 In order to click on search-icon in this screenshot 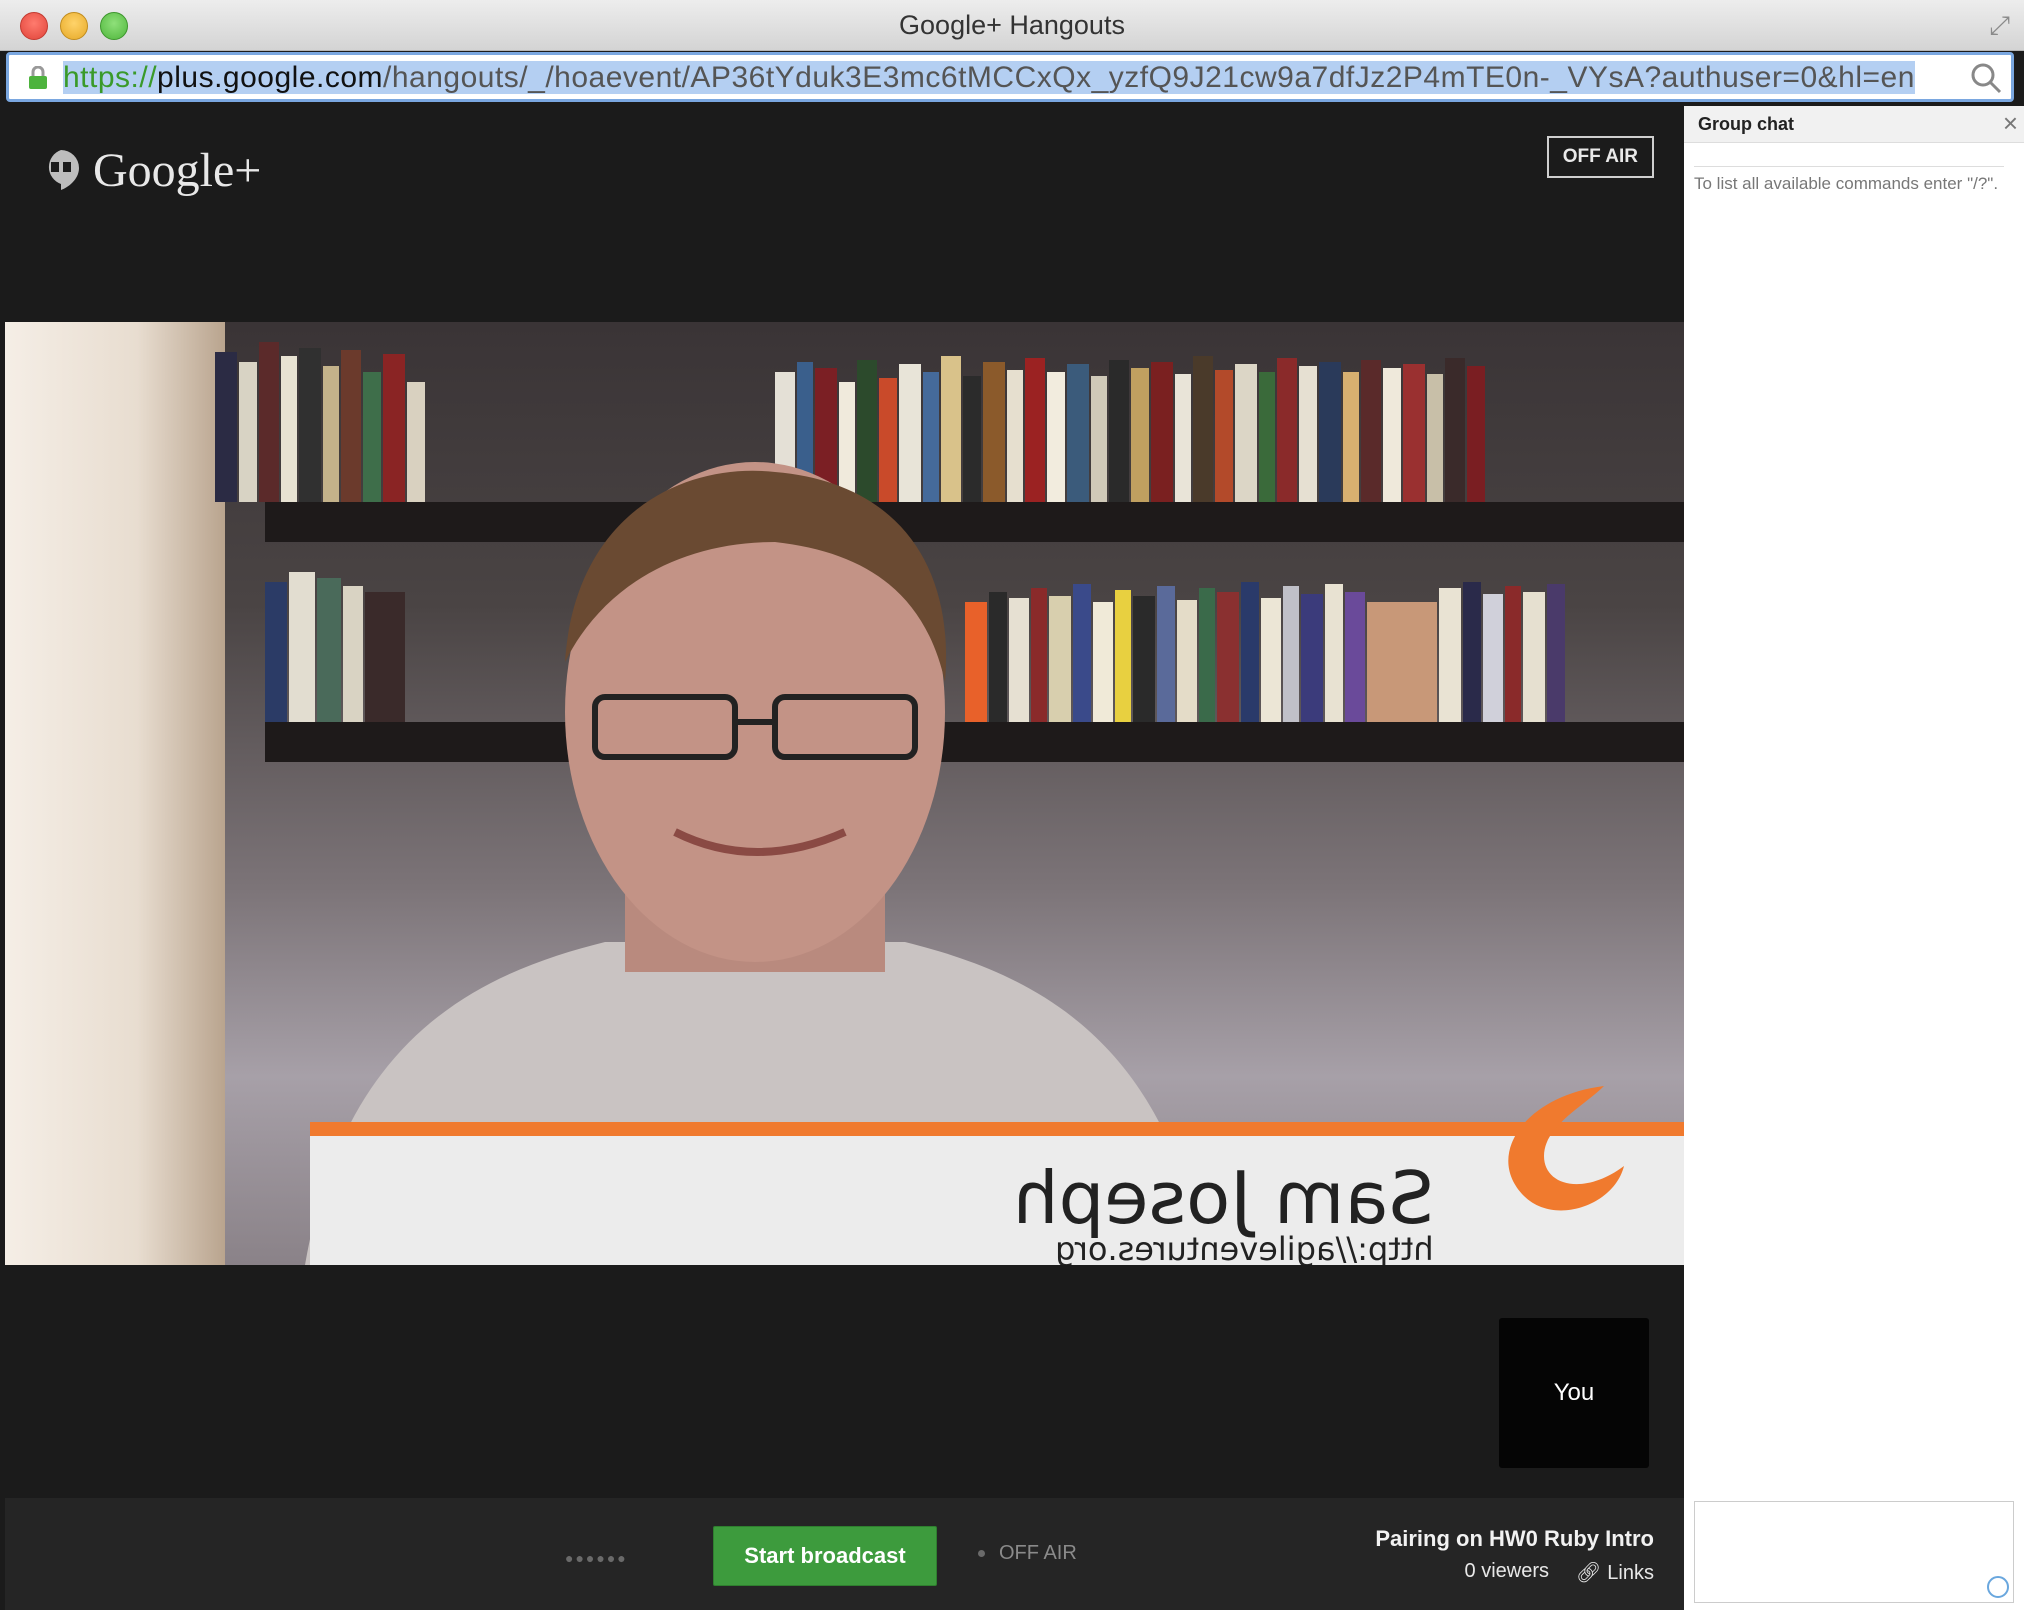, I will do `click(1986, 78)`.